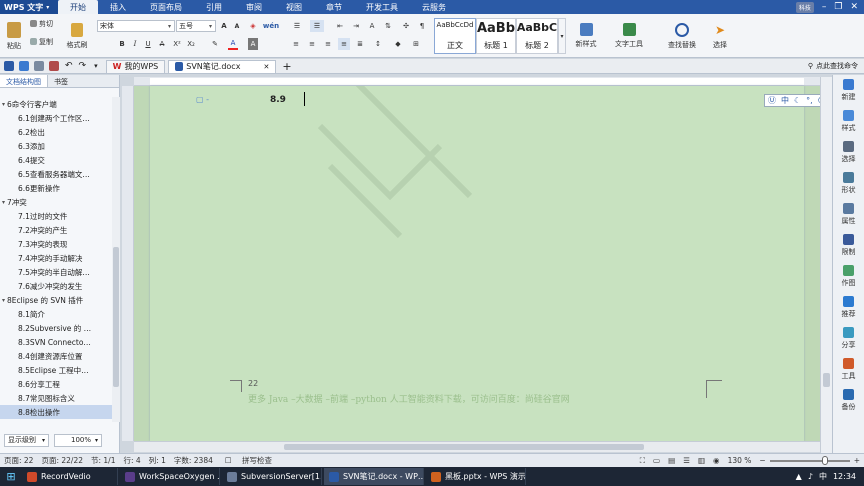 The width and height of the screenshot is (864, 486). What do you see at coordinates (41, 23) in the screenshot?
I see `cut-button: 剪切` at bounding box center [41, 23].